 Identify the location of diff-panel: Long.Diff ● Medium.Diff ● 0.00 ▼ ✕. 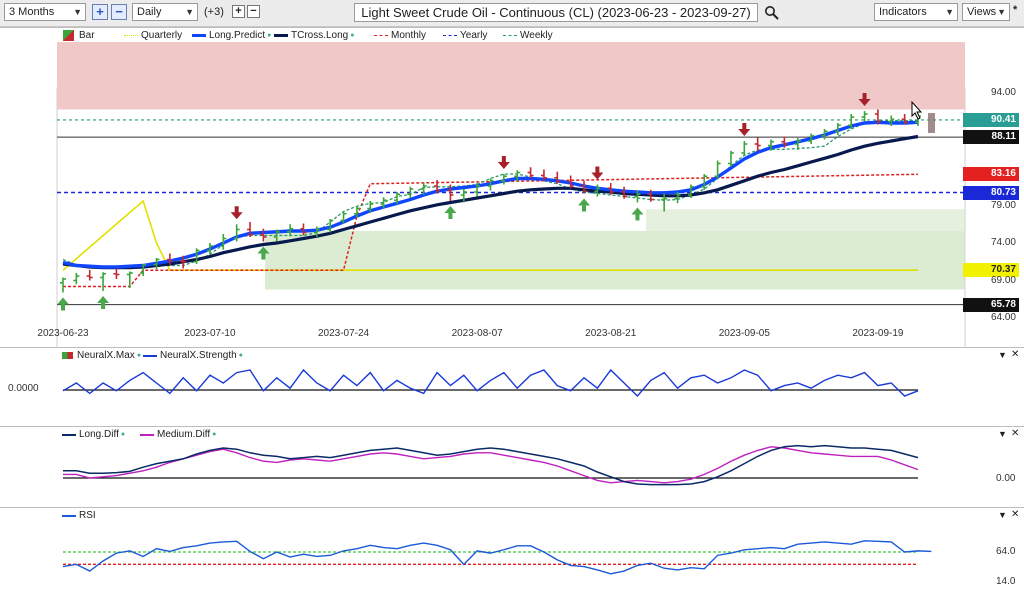
(512, 466).